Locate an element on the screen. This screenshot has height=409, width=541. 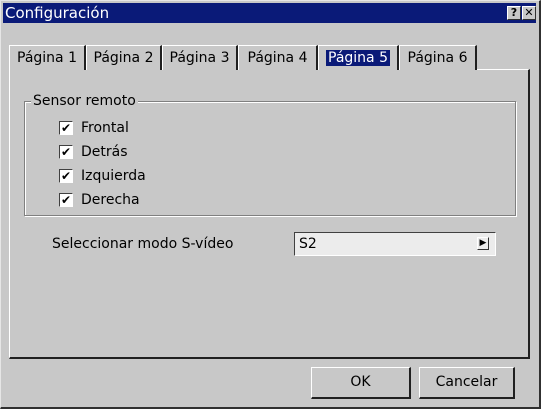
tab-pagina-5: Página 5 is located at coordinates (358, 57).